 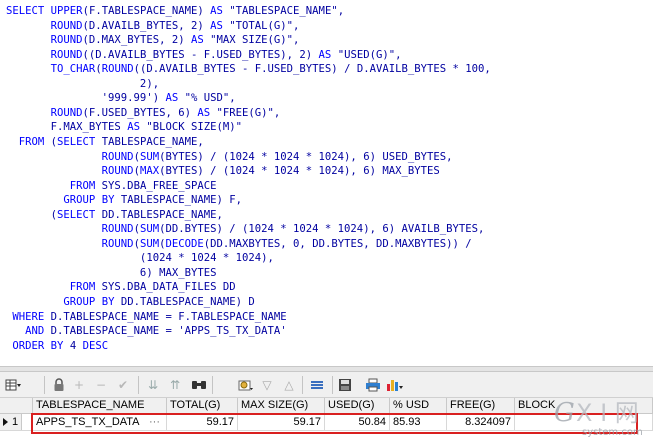 What do you see at coordinates (100, 405) in the screenshot?
I see `column-header: TABLESPACE_NAME` at bounding box center [100, 405].